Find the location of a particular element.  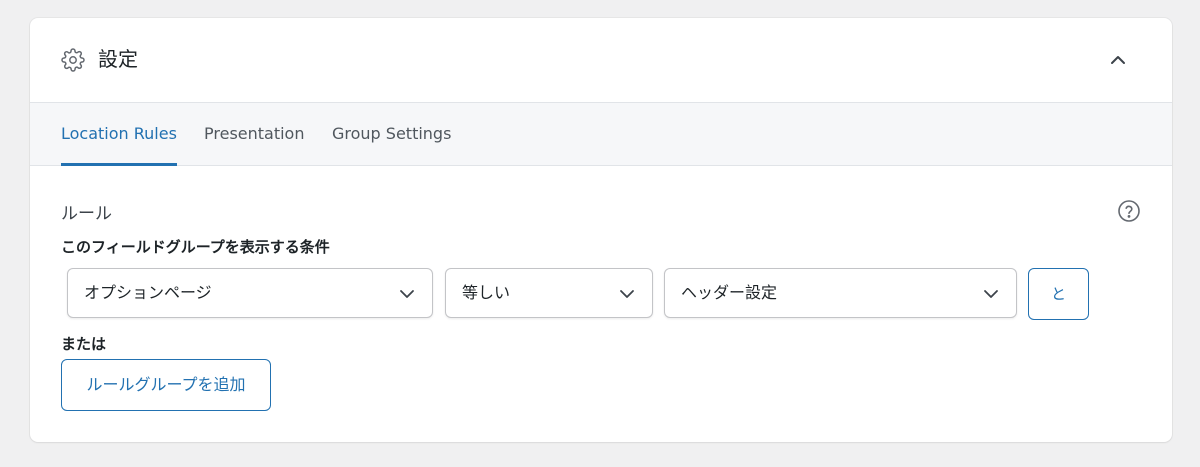

panel-title: 設定 is located at coordinates (118, 59).